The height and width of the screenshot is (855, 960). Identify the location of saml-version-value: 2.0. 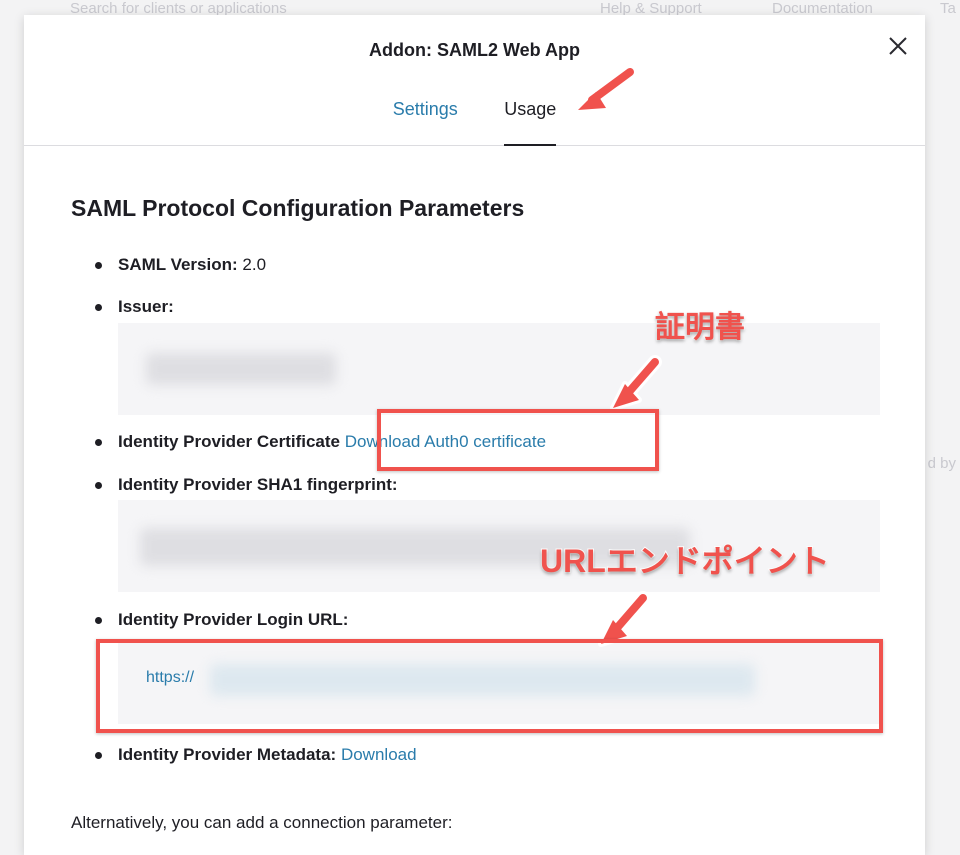
(254, 264).